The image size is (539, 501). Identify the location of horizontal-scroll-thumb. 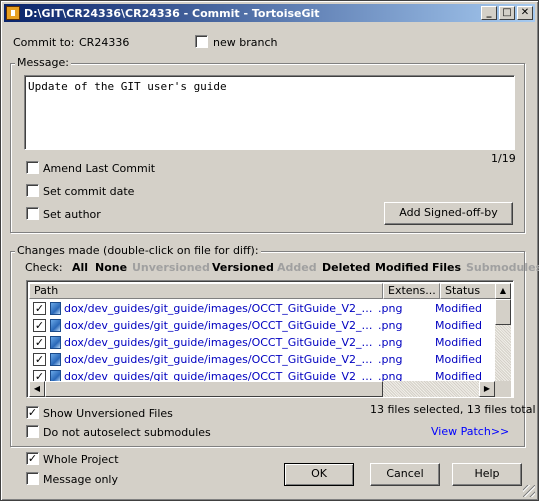
(214, 389).